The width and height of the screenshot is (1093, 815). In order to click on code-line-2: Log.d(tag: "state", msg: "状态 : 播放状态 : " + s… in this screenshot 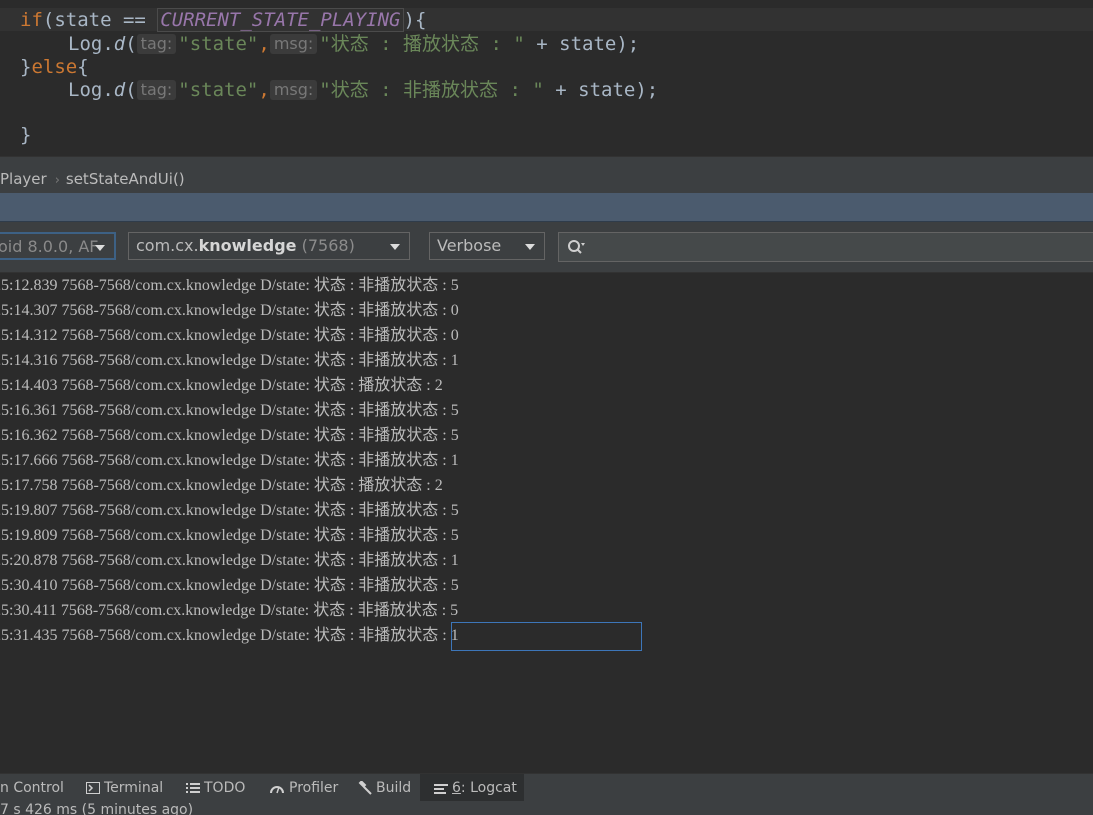, I will do `click(329, 44)`.